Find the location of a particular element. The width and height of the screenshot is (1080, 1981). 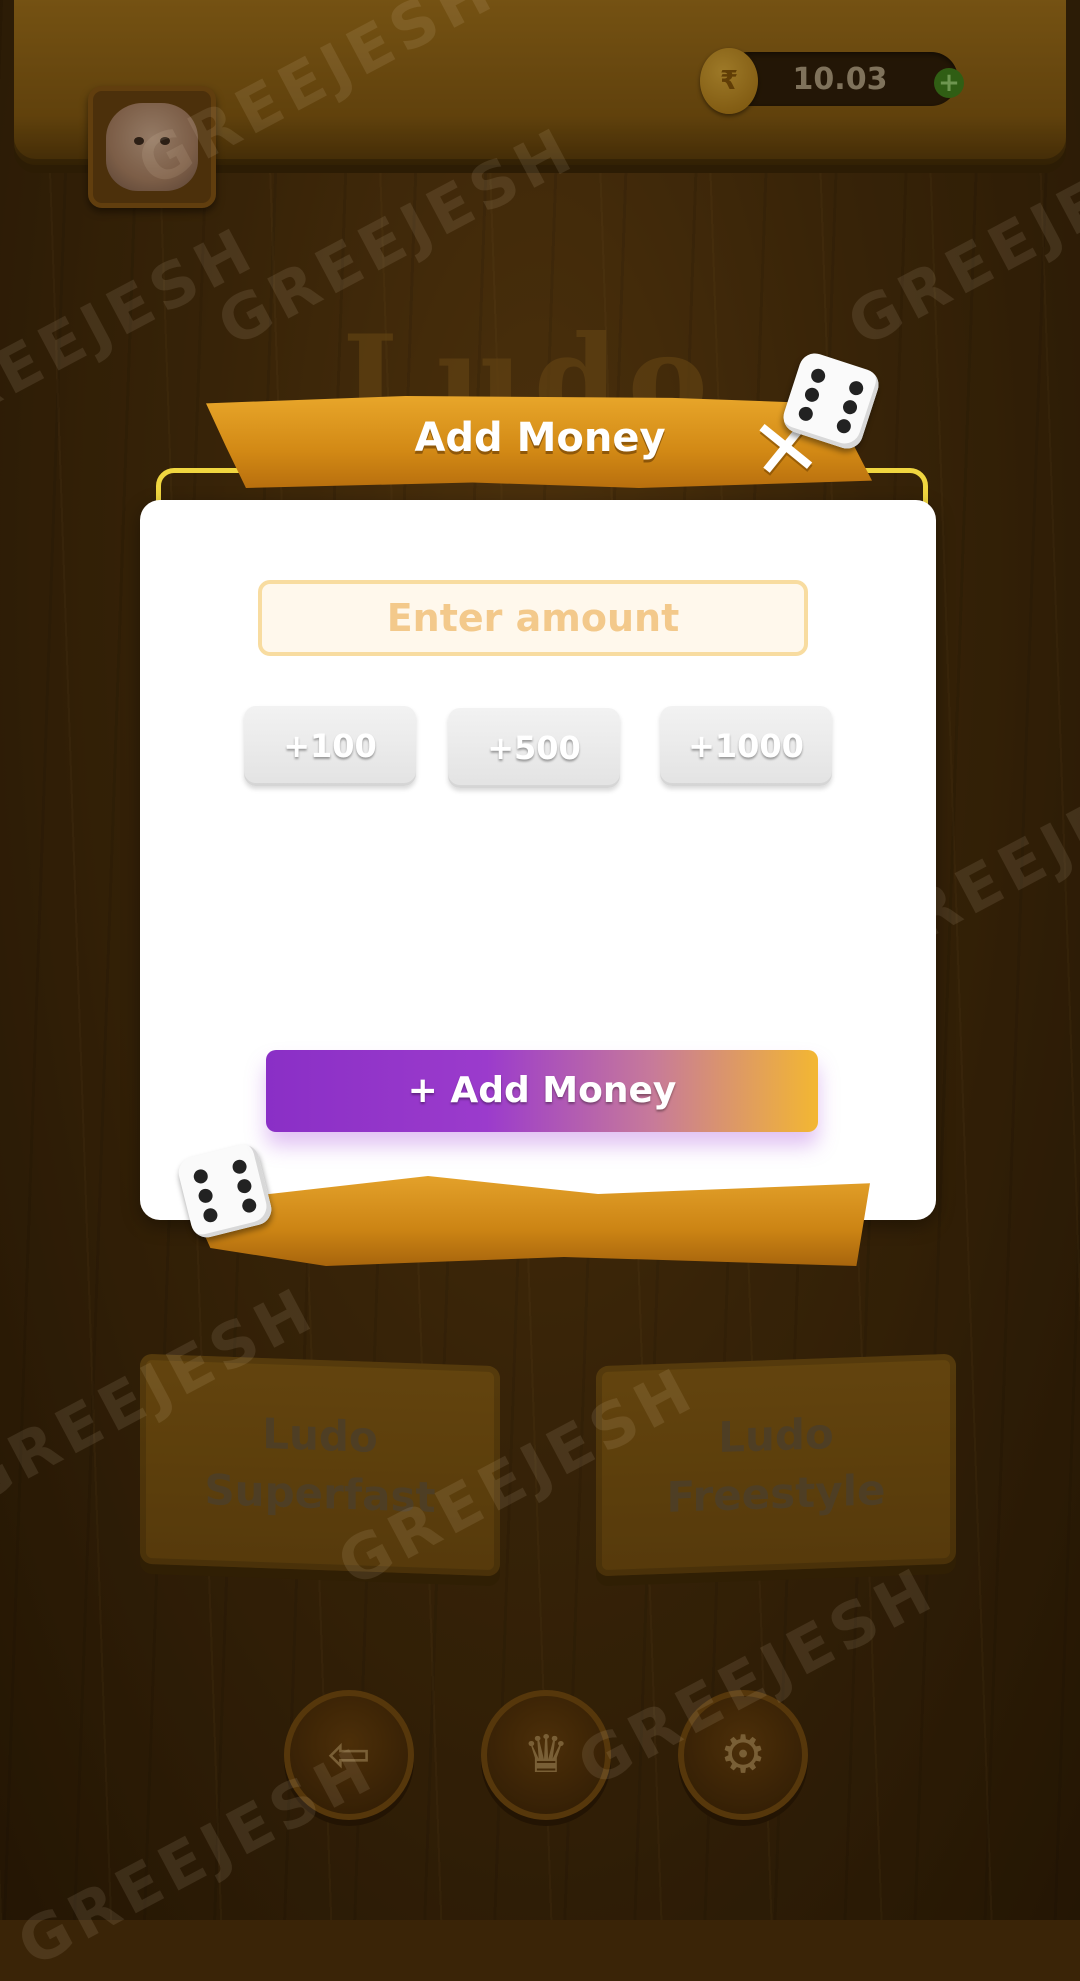

quick-amount-500-button: +500 is located at coordinates (534, 748).